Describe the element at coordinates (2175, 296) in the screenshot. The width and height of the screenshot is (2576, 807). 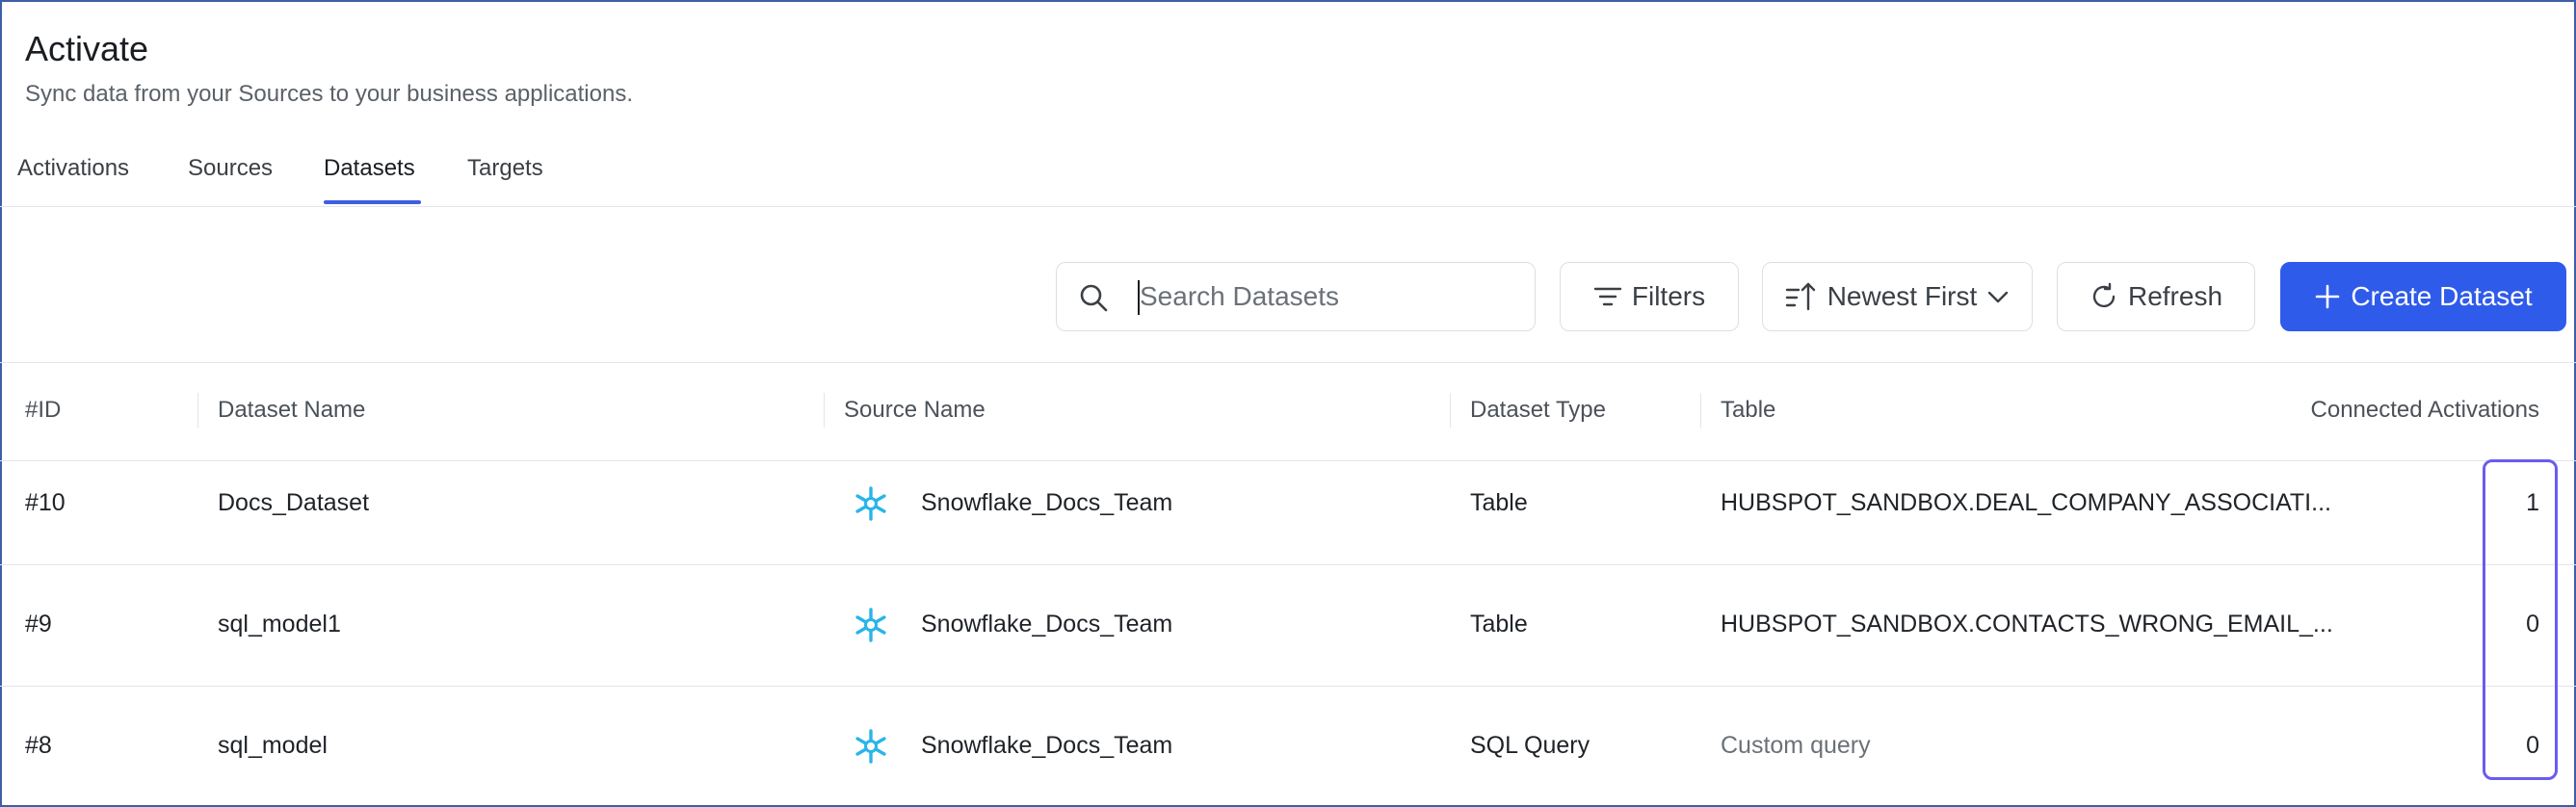
I see `refresh-label: Refresh` at that location.